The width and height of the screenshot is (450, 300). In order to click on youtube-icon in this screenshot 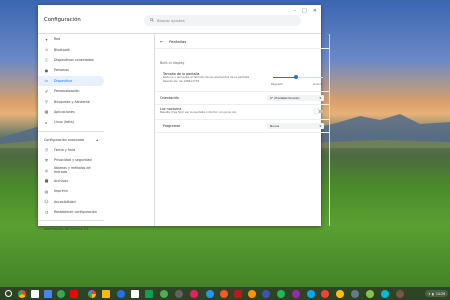, I will do `click(74, 293)`.